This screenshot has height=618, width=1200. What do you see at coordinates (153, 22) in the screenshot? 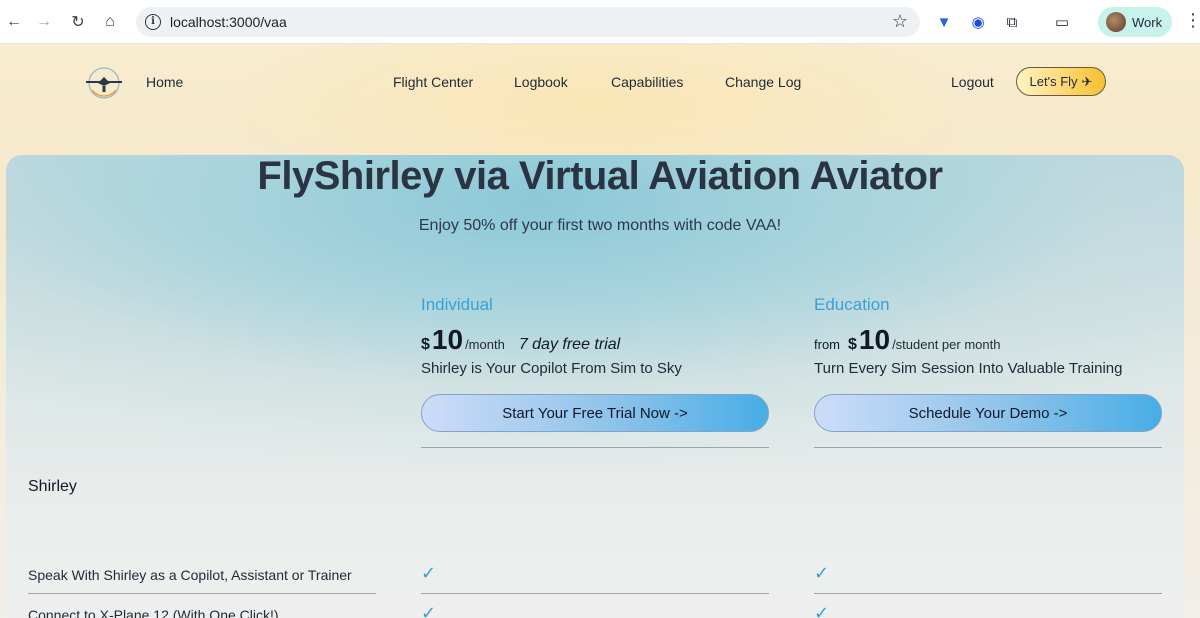
I see `site-info-icon: i` at bounding box center [153, 22].